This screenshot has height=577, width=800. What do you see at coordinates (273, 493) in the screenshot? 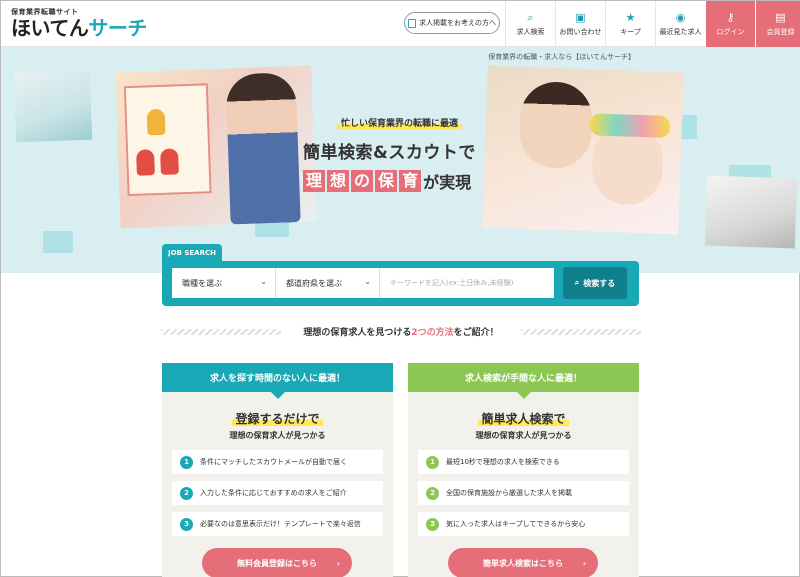
I see `feature-text: 入力した条件に応じておすすめの求人をご紹介` at bounding box center [273, 493].